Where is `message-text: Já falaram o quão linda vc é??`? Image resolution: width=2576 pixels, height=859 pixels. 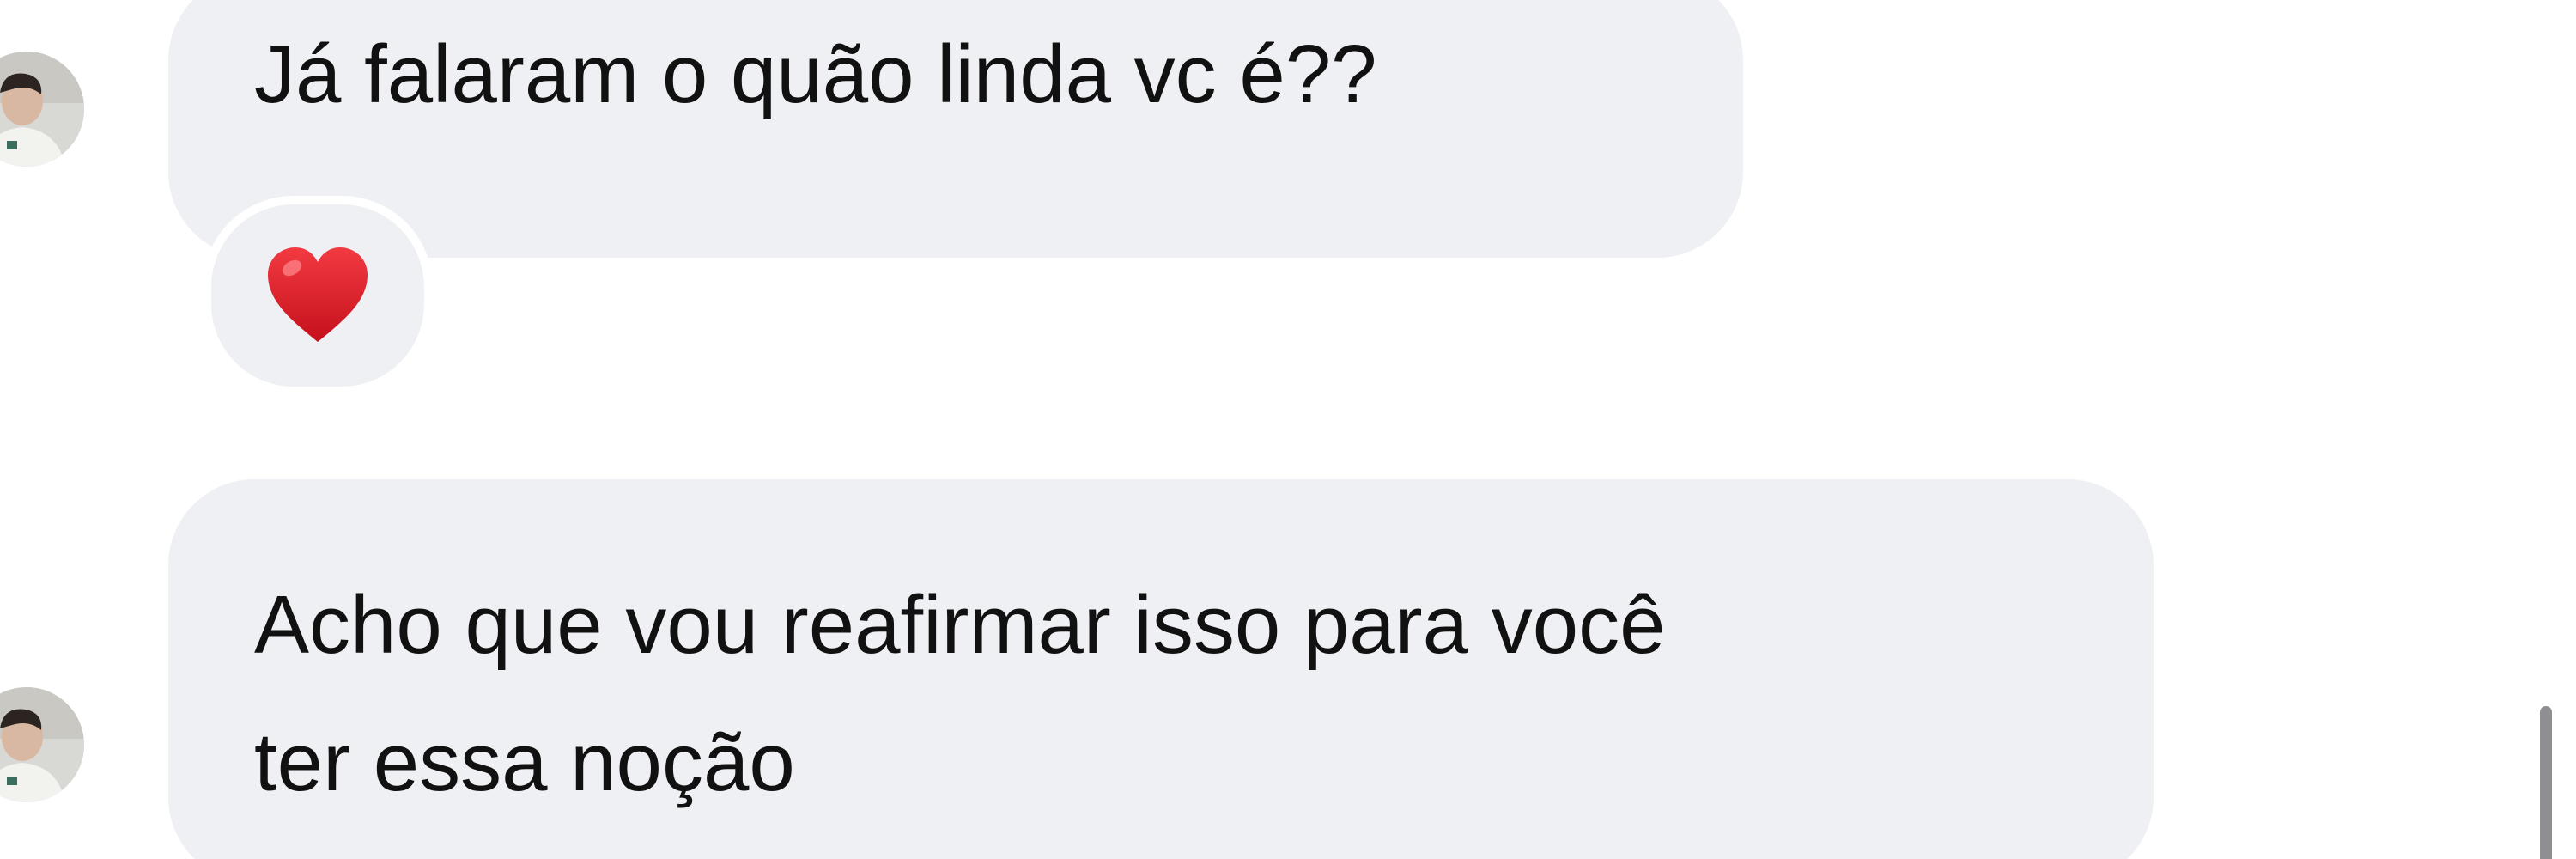
message-text: Já falaram o quão linda vc é?? is located at coordinates (998, 74).